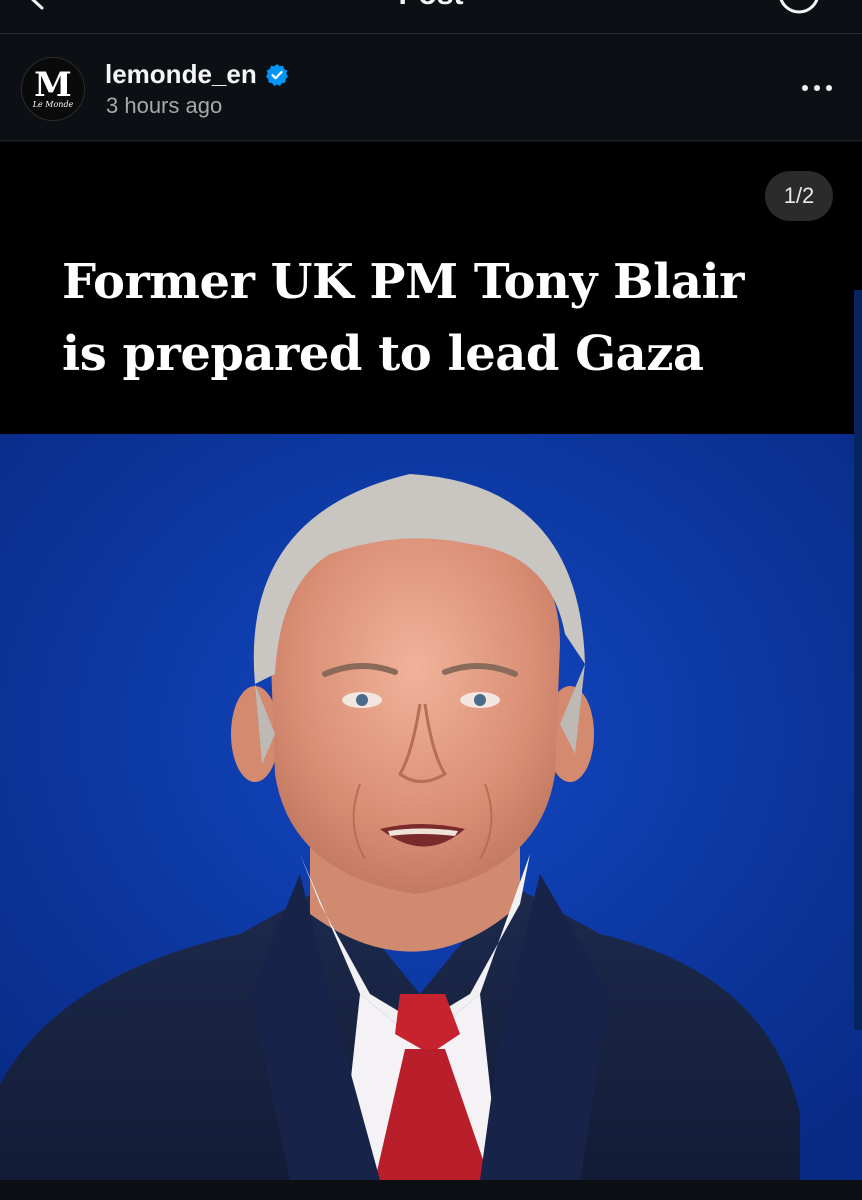  Describe the element at coordinates (276, 74) in the screenshot. I see `verified-badge-icon` at that location.